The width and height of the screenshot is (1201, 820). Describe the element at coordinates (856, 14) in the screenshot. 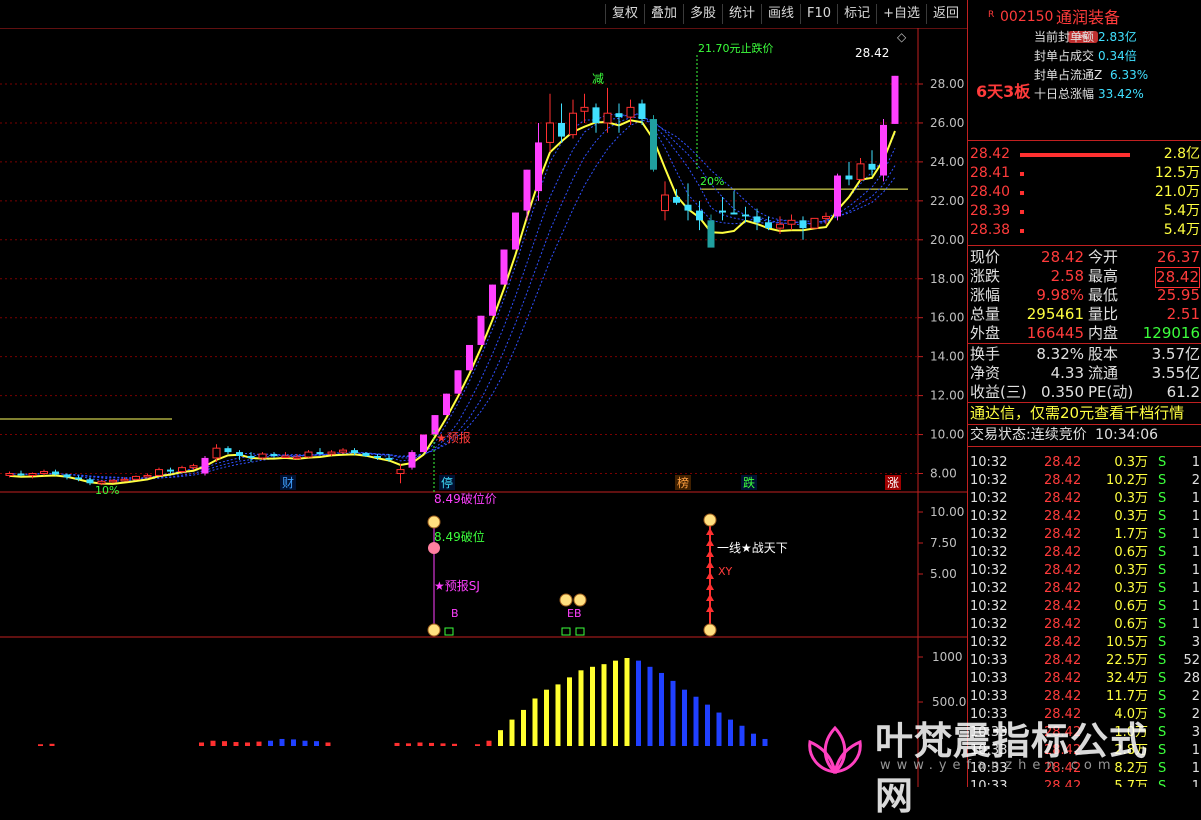

I see `toolbar-button-6: 标记` at that location.